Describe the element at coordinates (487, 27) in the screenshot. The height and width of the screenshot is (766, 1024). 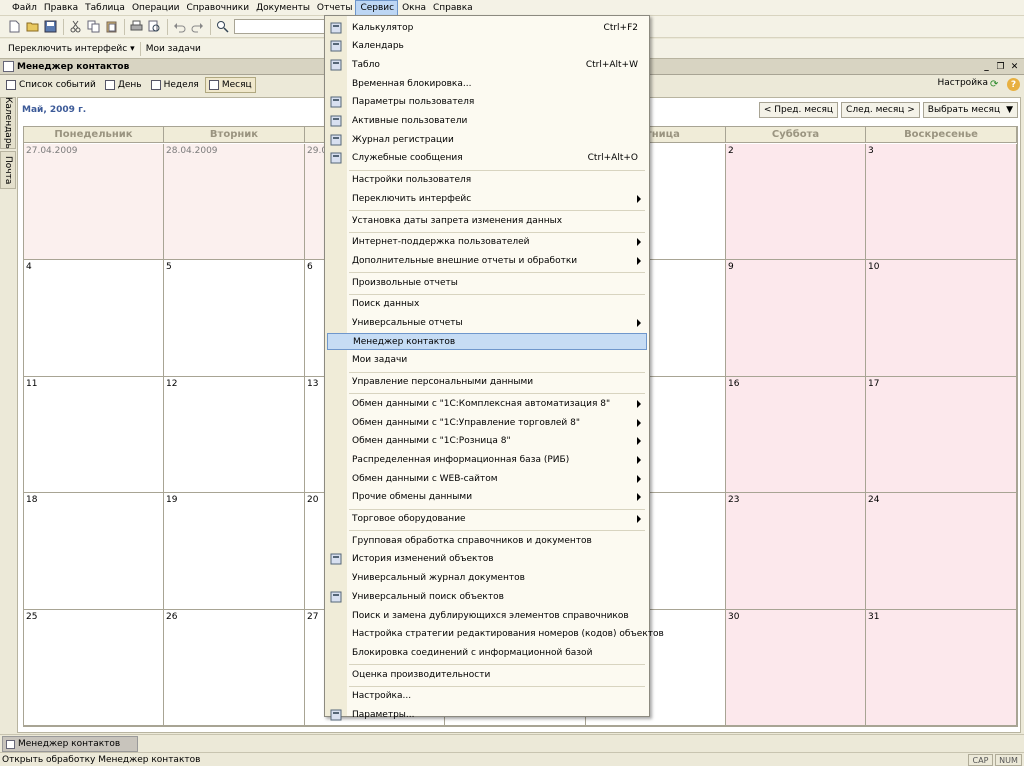
I see `menu-item: Калькулятор Ctrl+F2` at that location.